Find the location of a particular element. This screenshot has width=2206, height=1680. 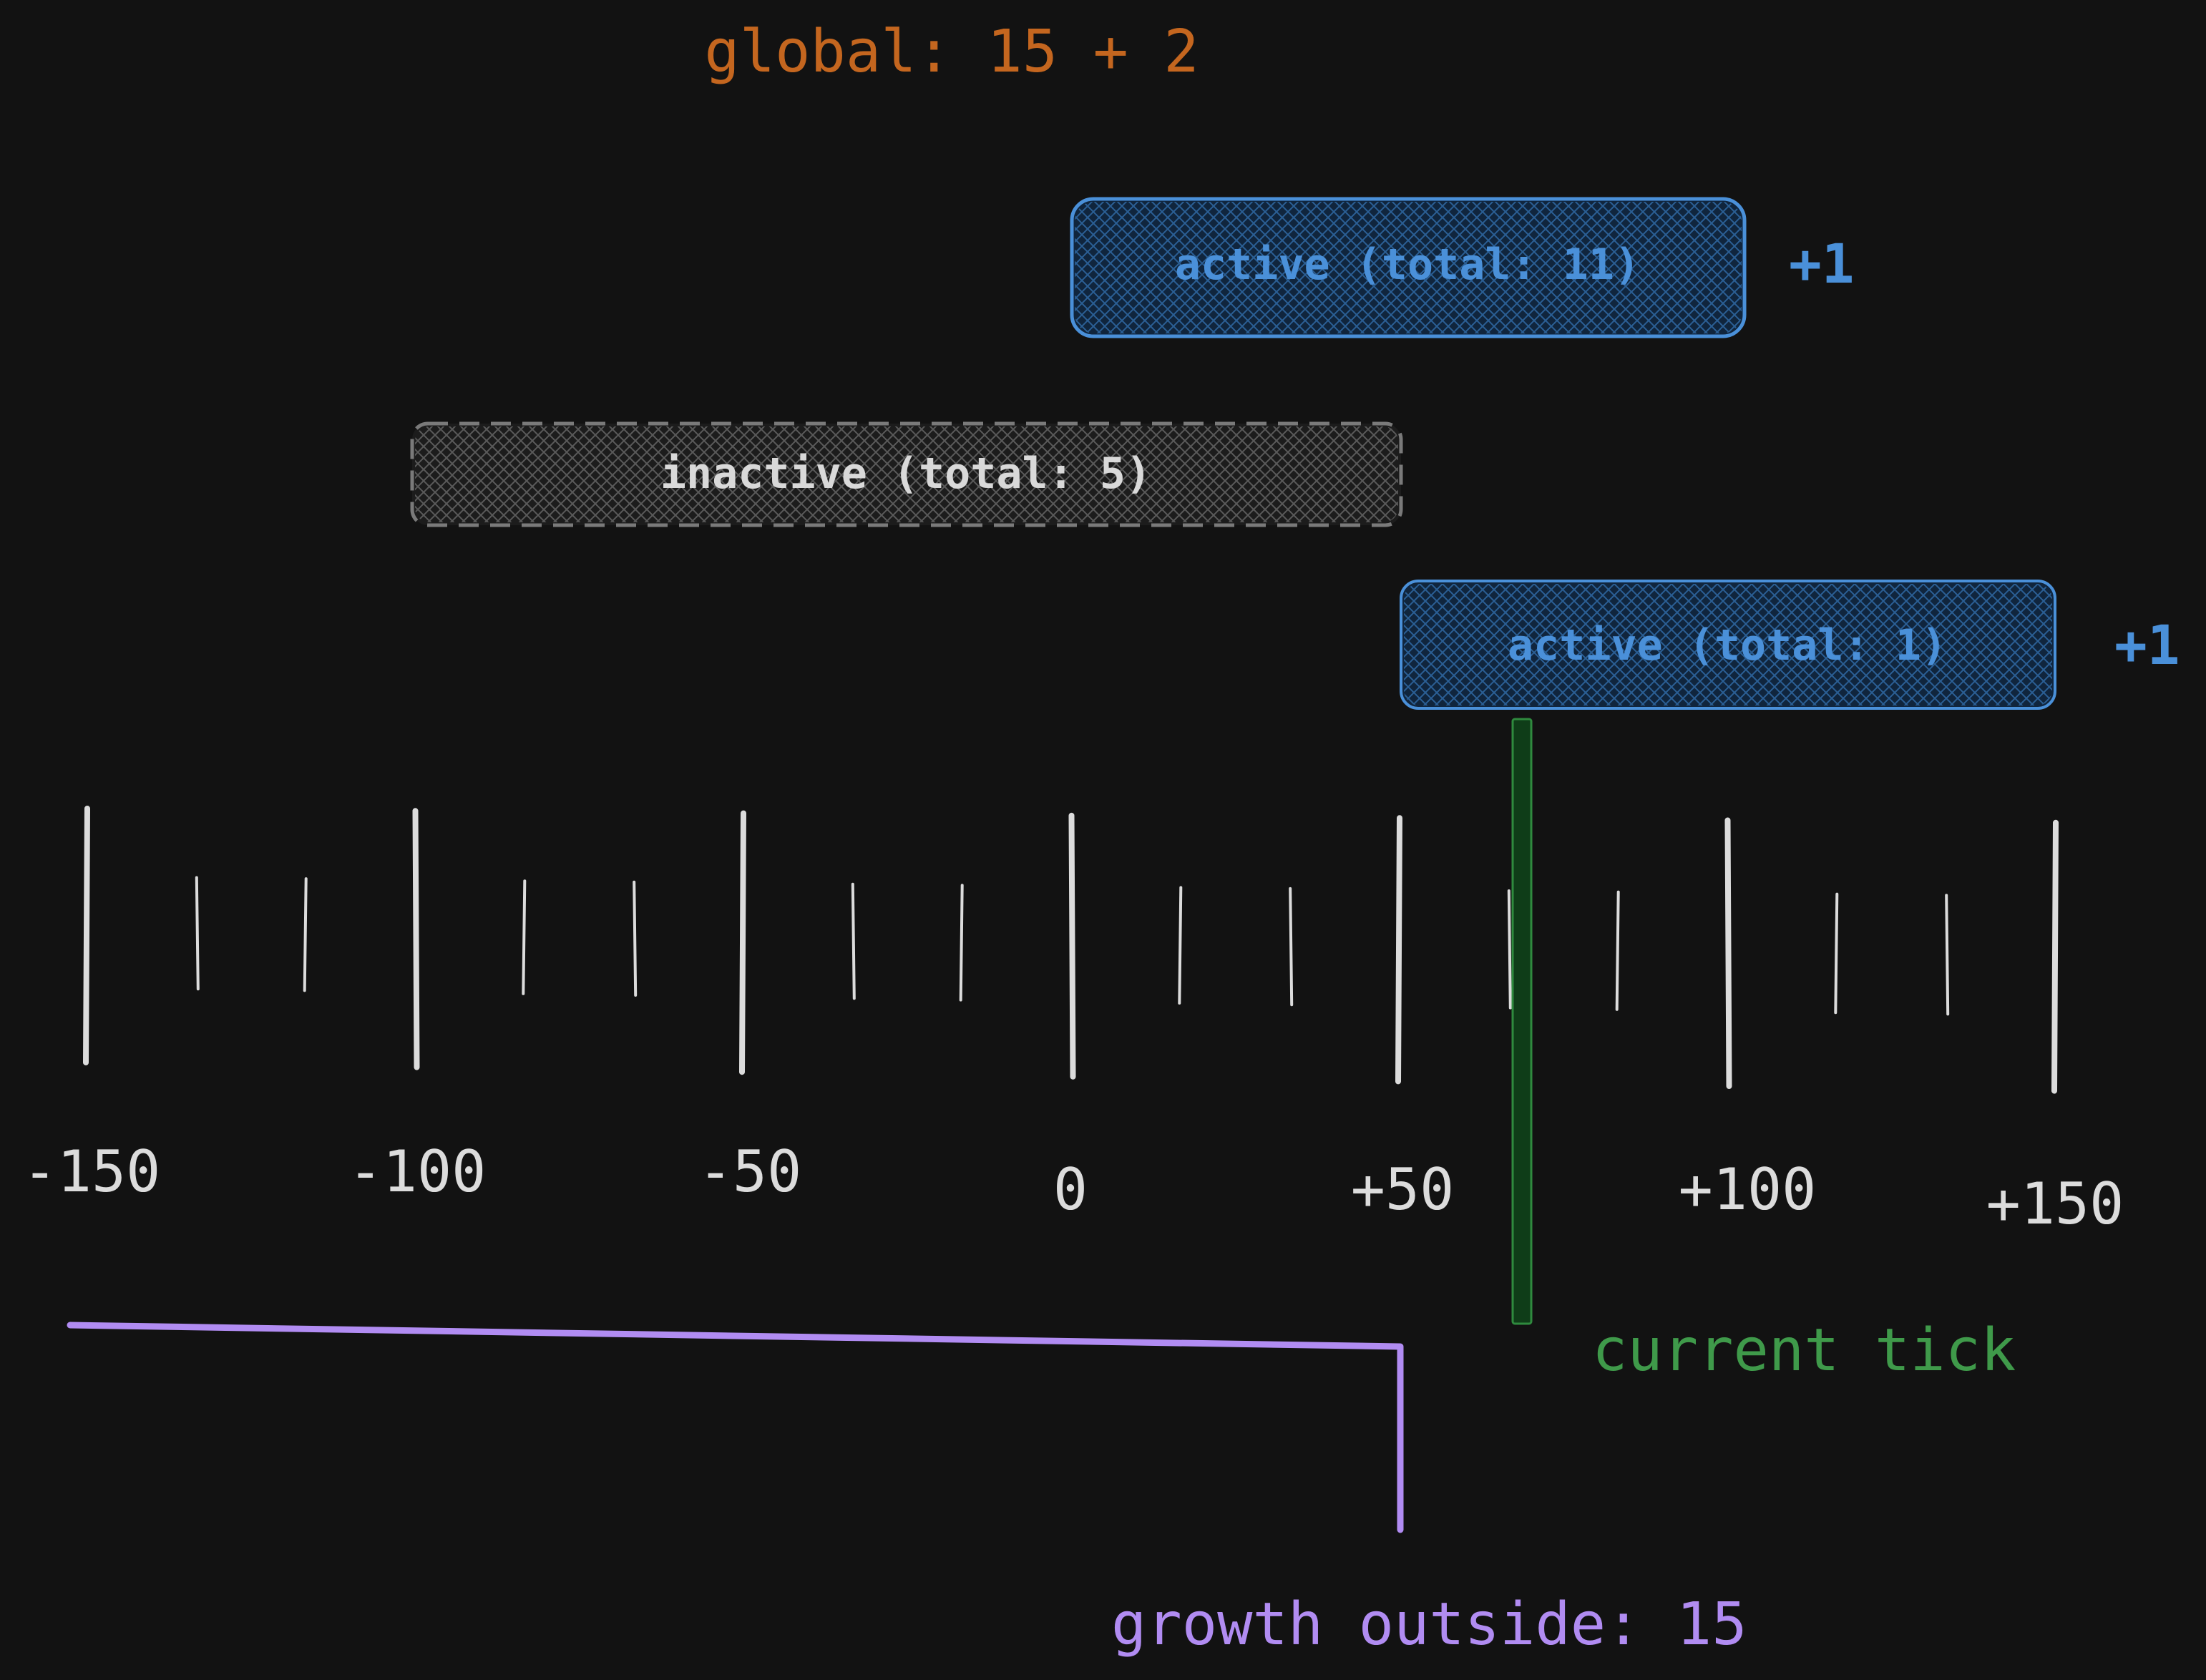

current-tick-marker is located at coordinates (1522, 1021).